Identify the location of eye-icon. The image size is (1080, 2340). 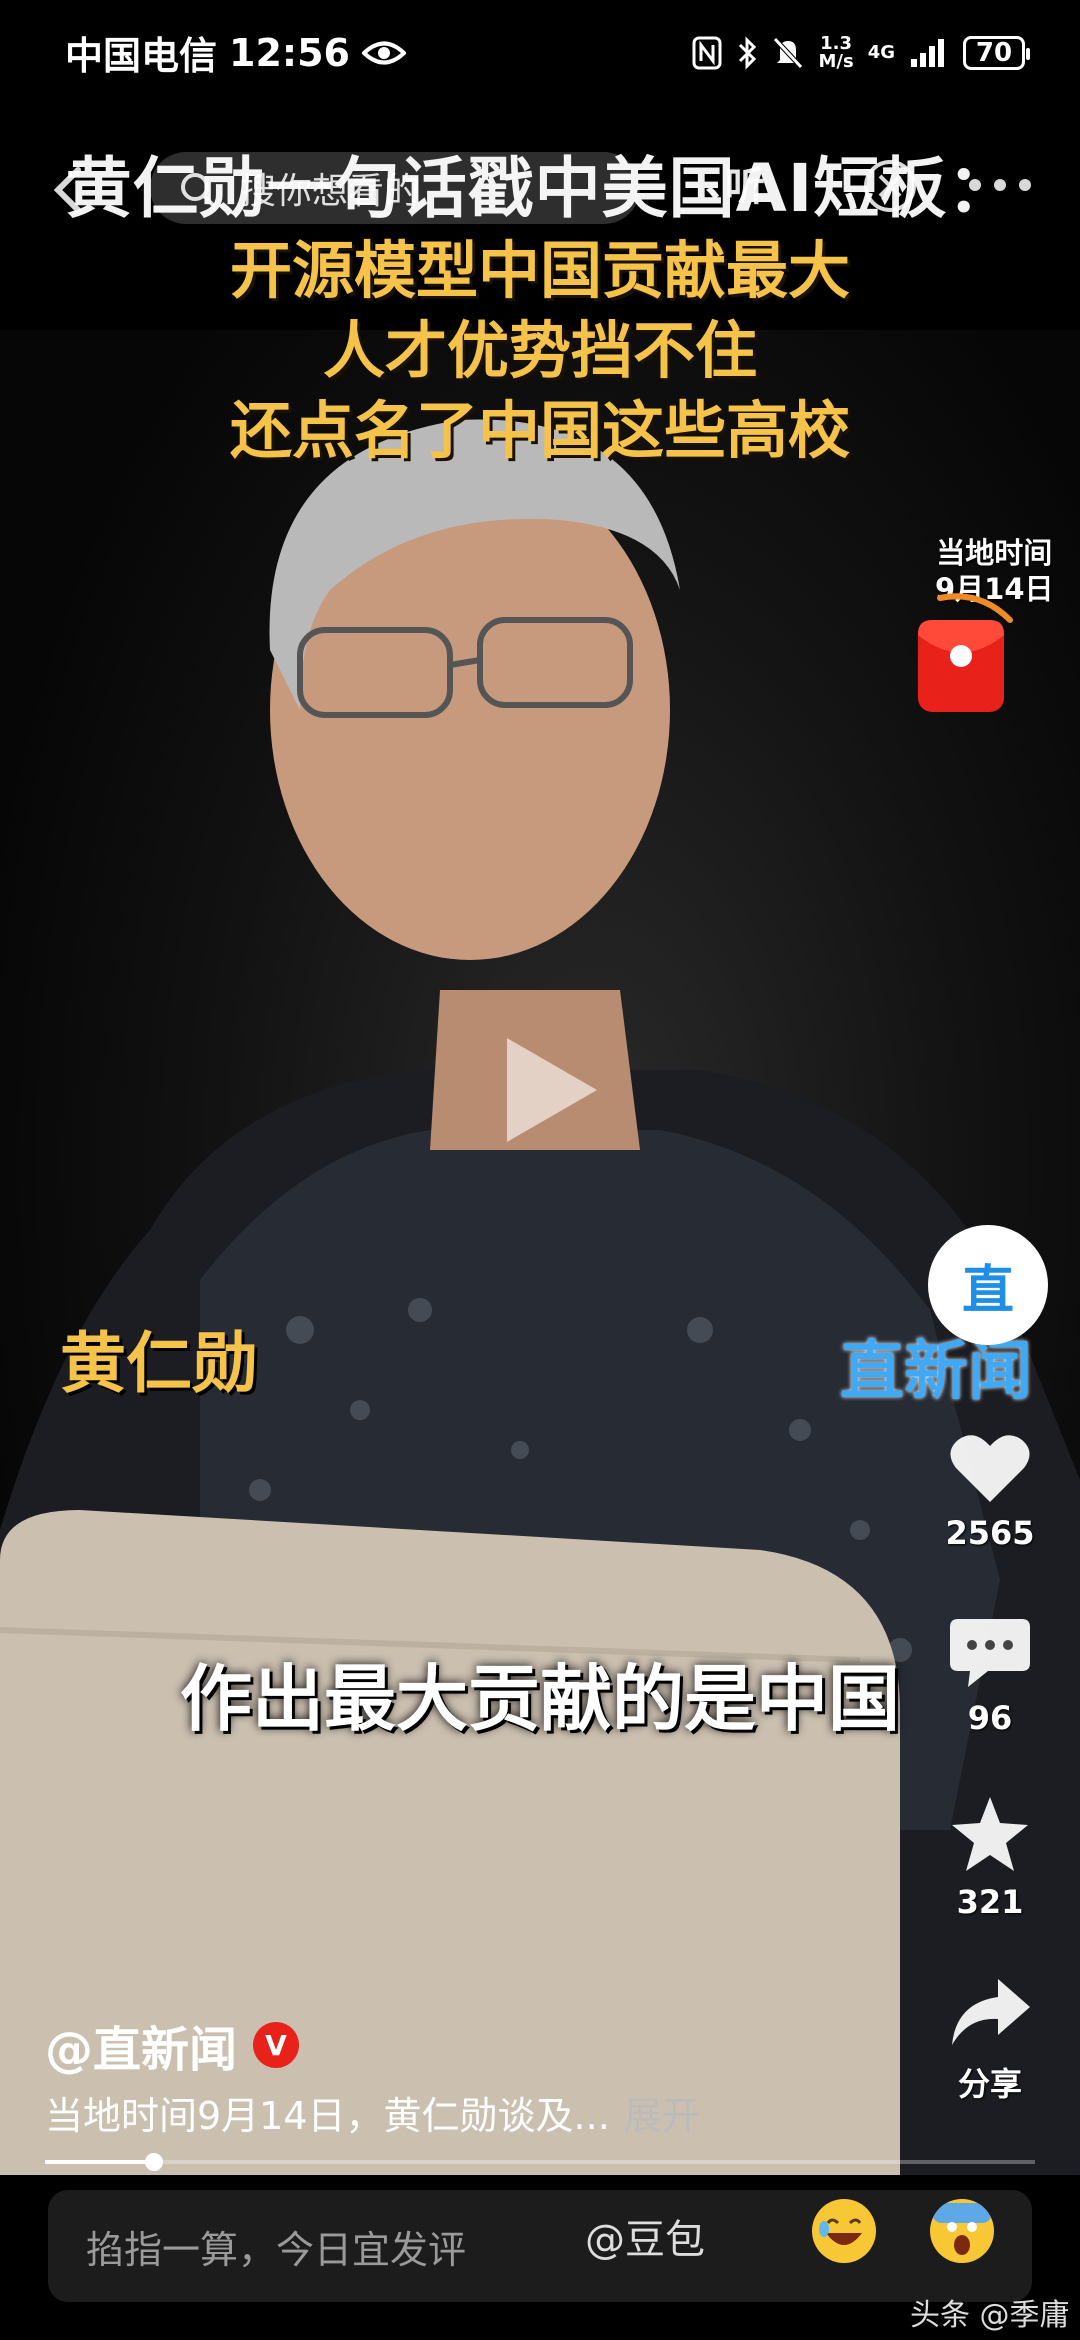
(383, 52).